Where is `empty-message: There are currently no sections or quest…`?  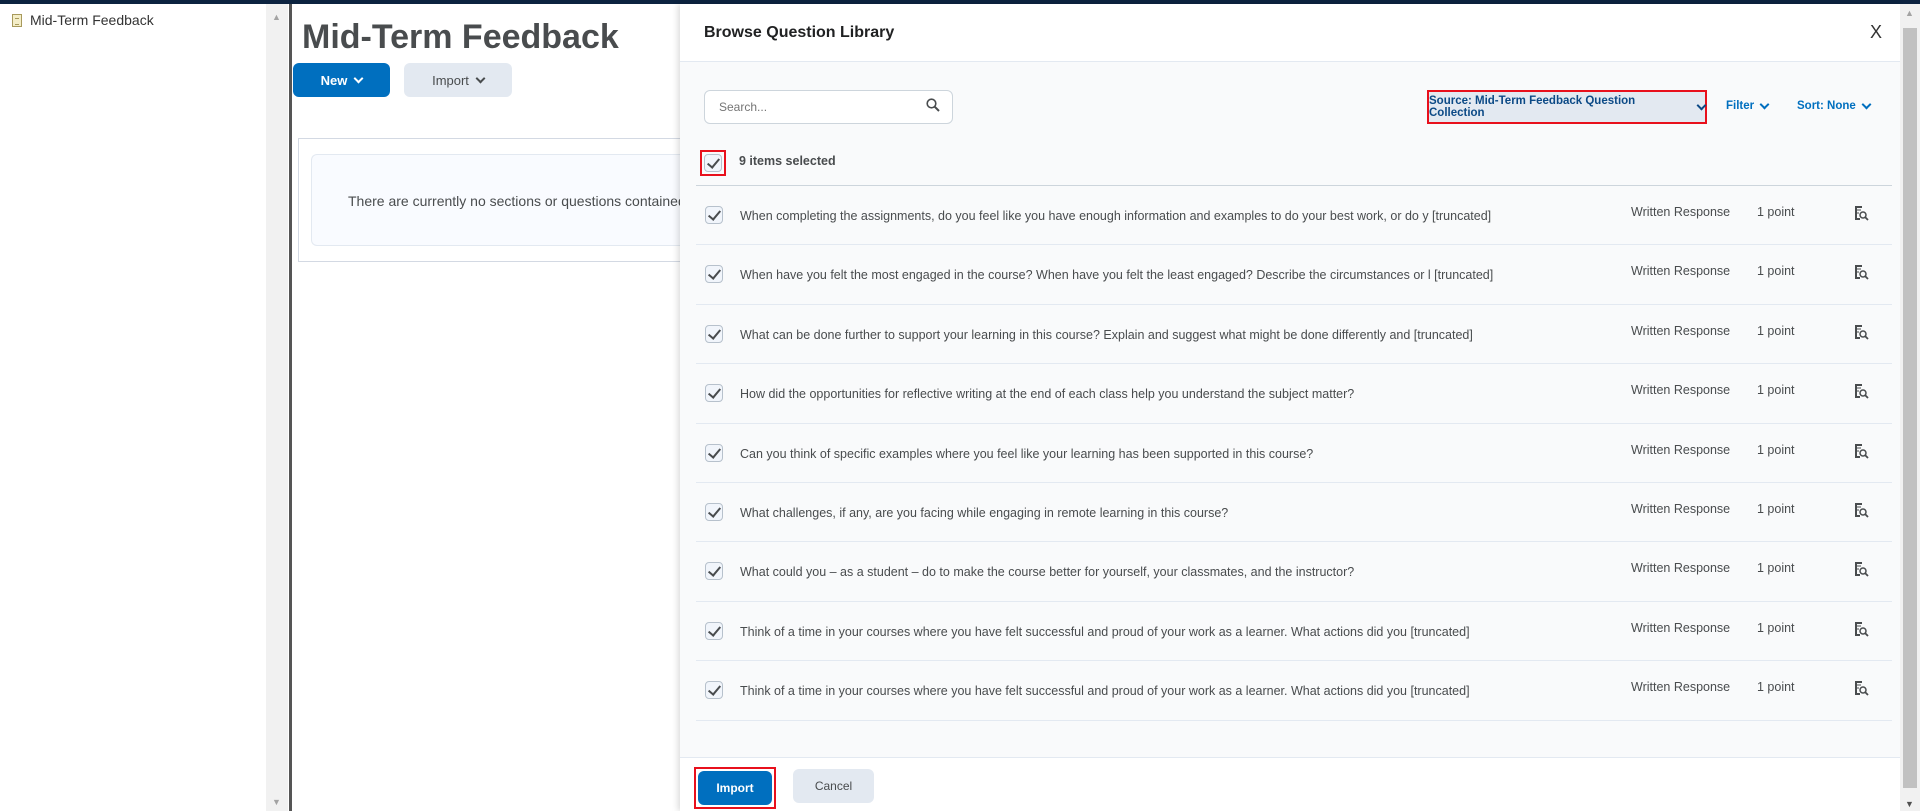
empty-message: There are currently no sections or quest… is located at coordinates (519, 201).